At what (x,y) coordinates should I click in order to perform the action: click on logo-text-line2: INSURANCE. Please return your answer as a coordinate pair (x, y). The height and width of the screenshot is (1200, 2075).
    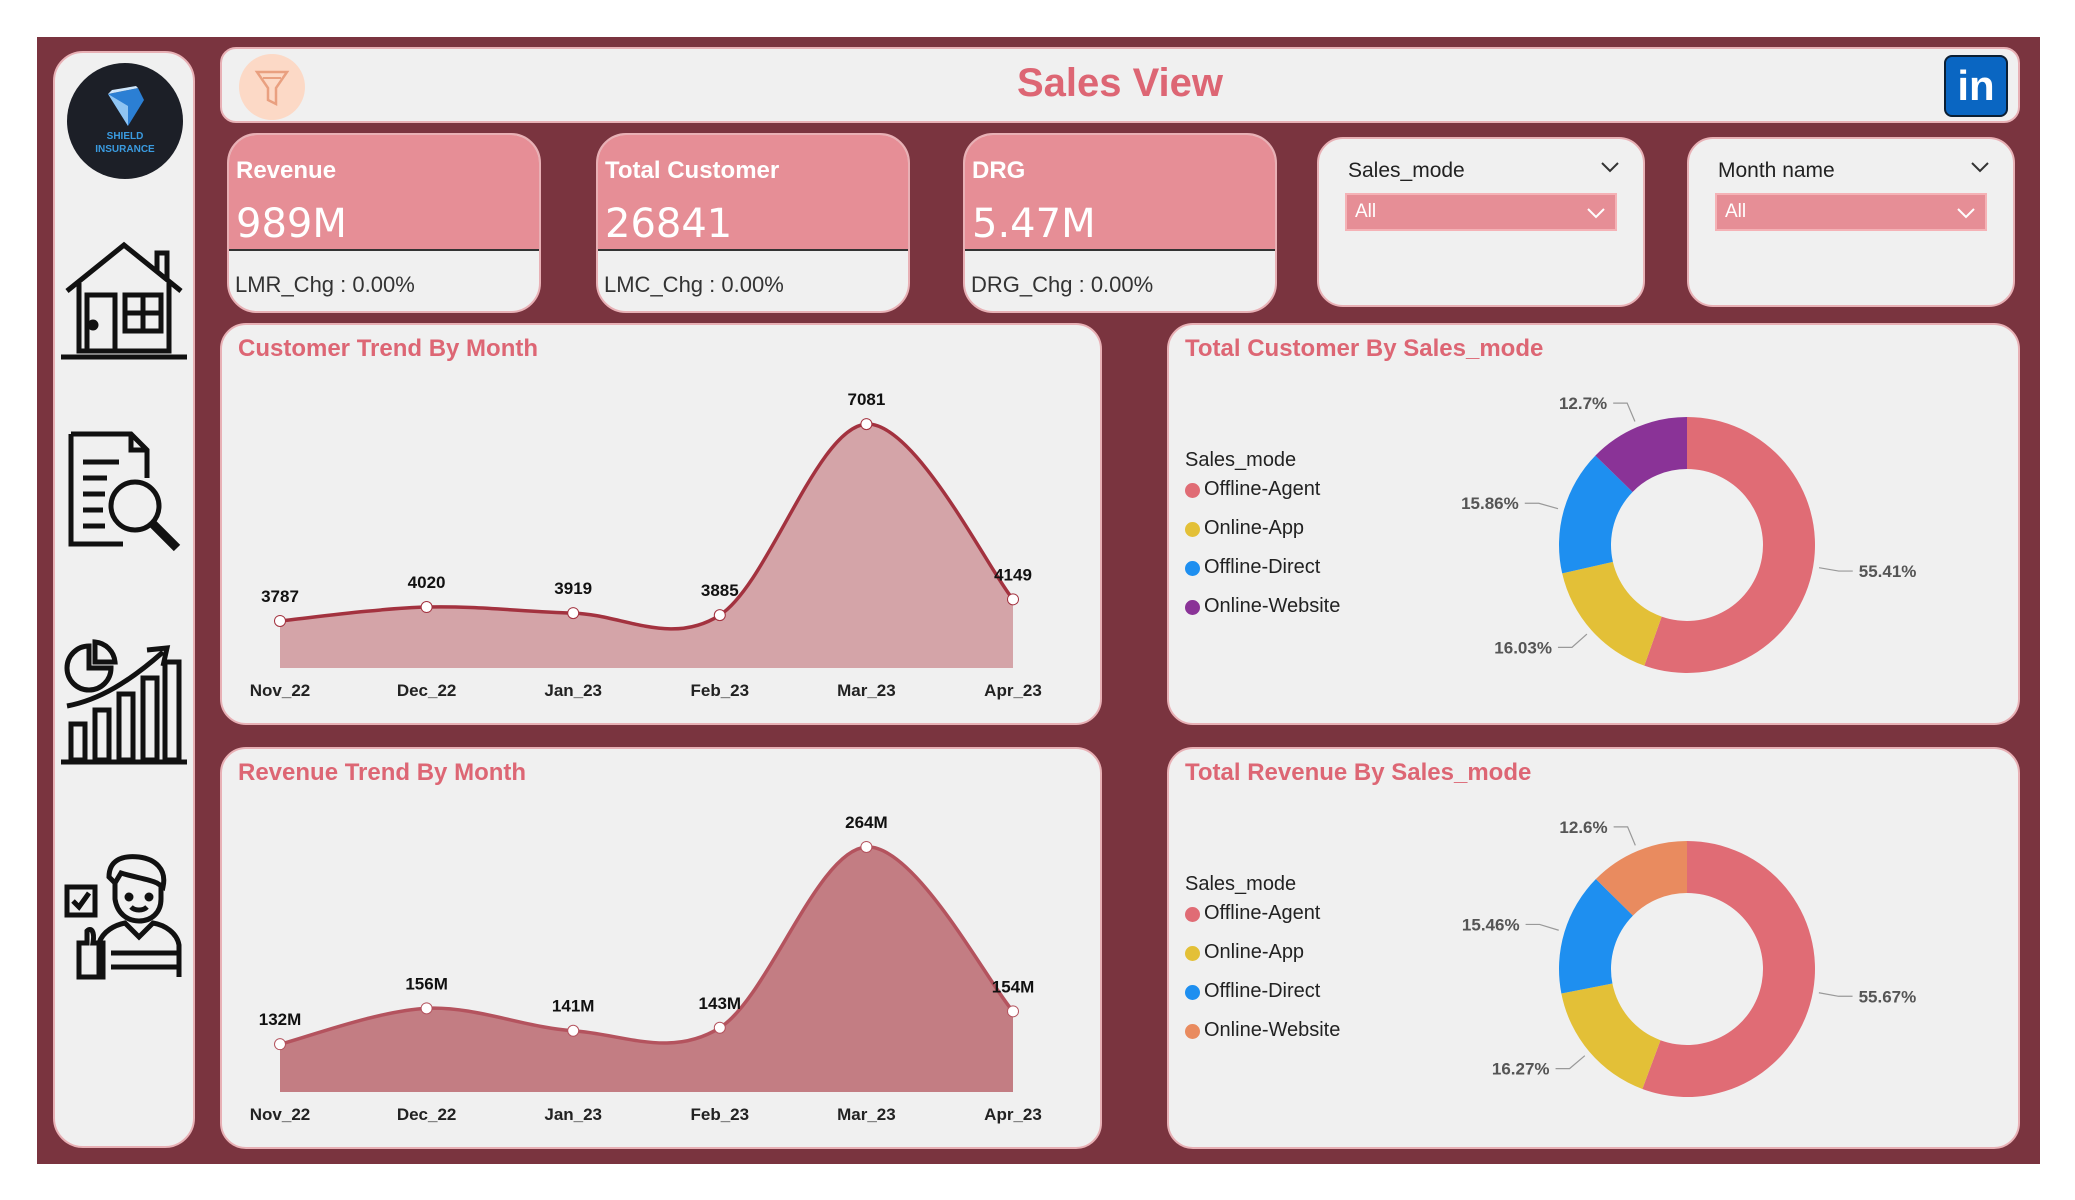
    Looking at the image, I should click on (125, 149).